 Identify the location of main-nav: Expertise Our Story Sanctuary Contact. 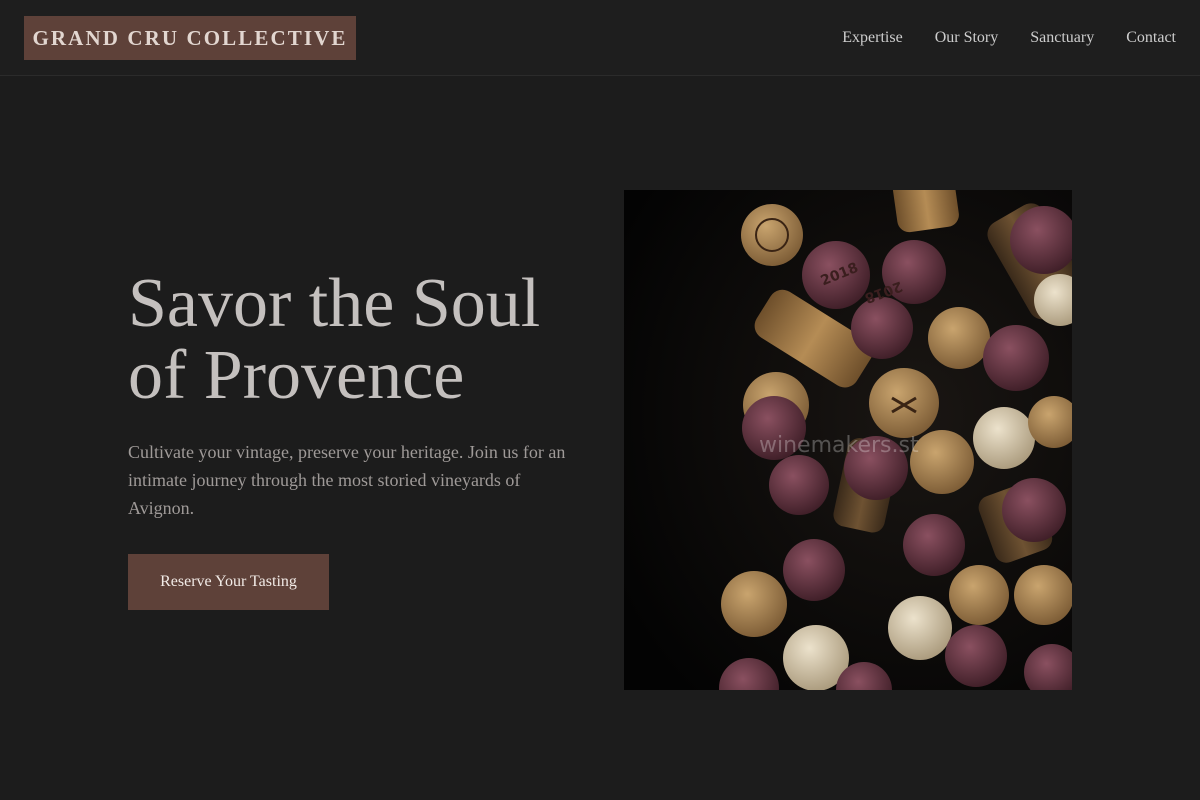
(1009, 38).